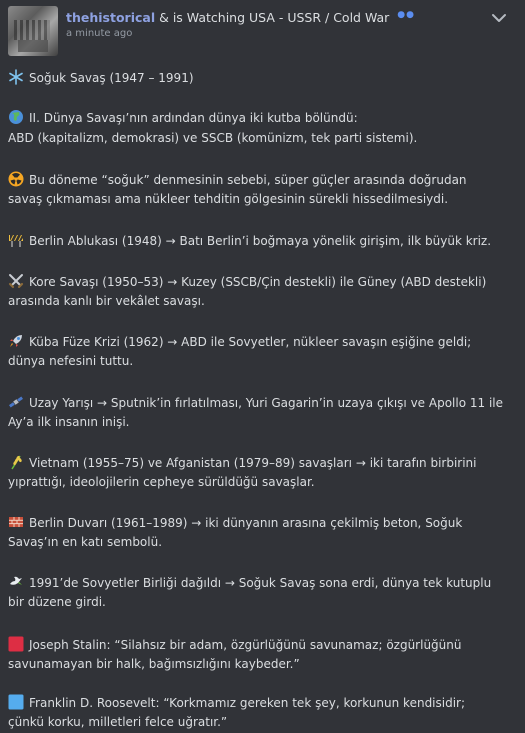 This screenshot has height=733, width=525. What do you see at coordinates (99, 33) in the screenshot?
I see `timestamp: a minute ago` at bounding box center [99, 33].